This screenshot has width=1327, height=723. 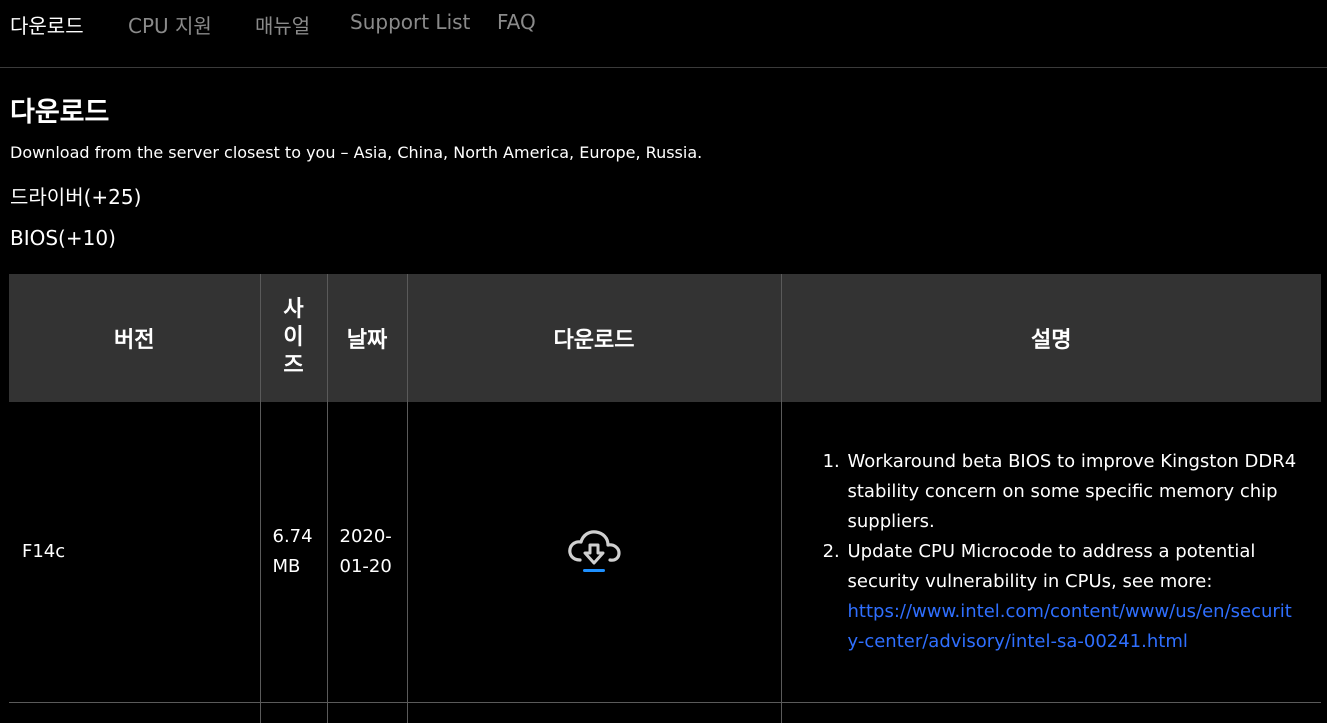 What do you see at coordinates (134, 552) in the screenshot?
I see `cell-version: F14c` at bounding box center [134, 552].